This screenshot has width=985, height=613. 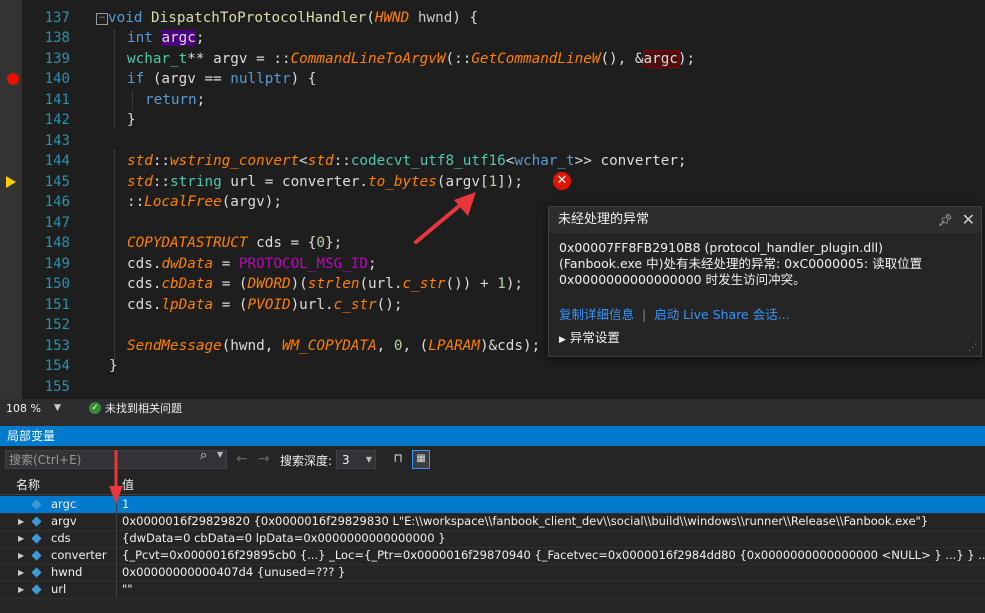 I want to click on check-icon: ✓, so click(x=95, y=408).